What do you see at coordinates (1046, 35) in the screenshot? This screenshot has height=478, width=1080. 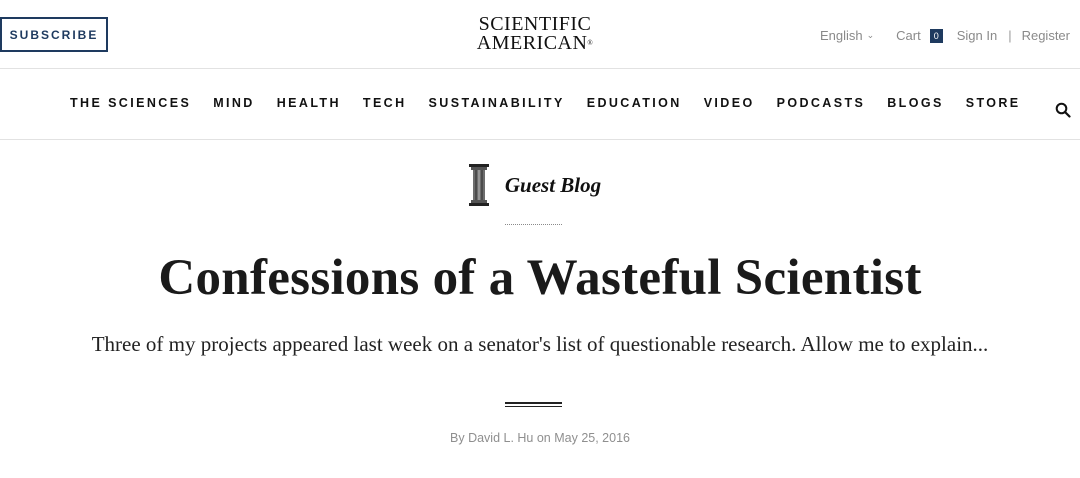 I see `register-link: Register` at bounding box center [1046, 35].